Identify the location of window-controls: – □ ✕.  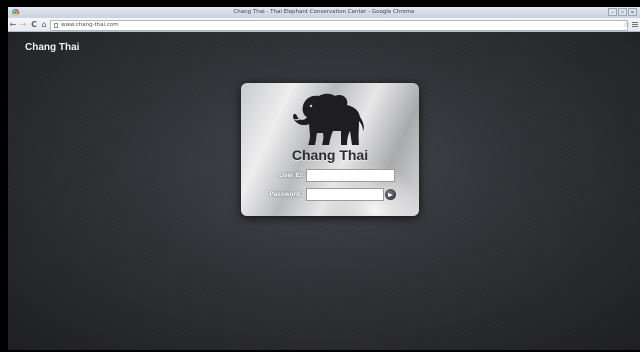
(622, 12).